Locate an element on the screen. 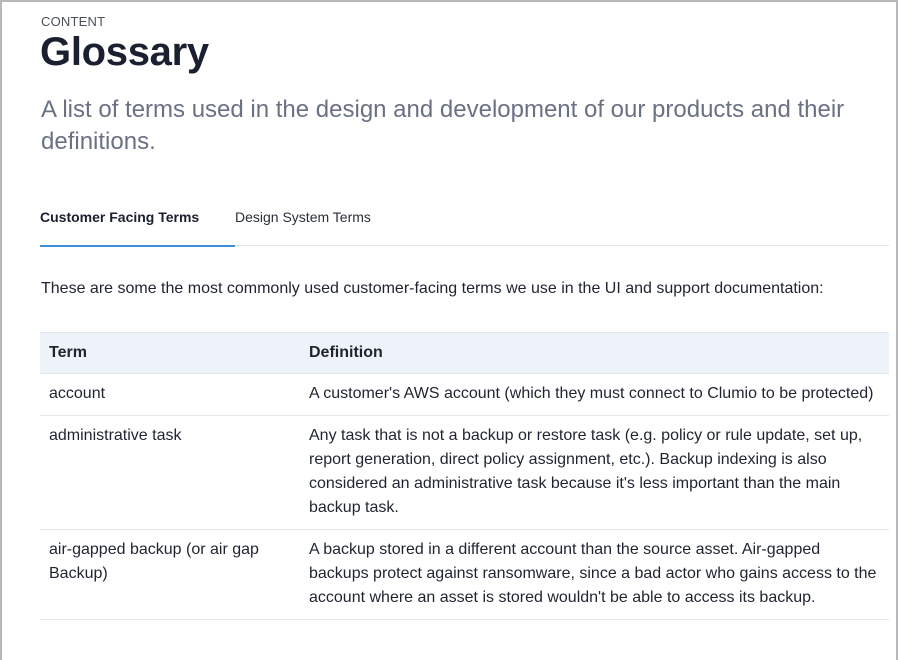 Image resolution: width=898 pixels, height=660 pixels. term-cell: air-gapped backup (or air gap Backup) is located at coordinates (170, 574).